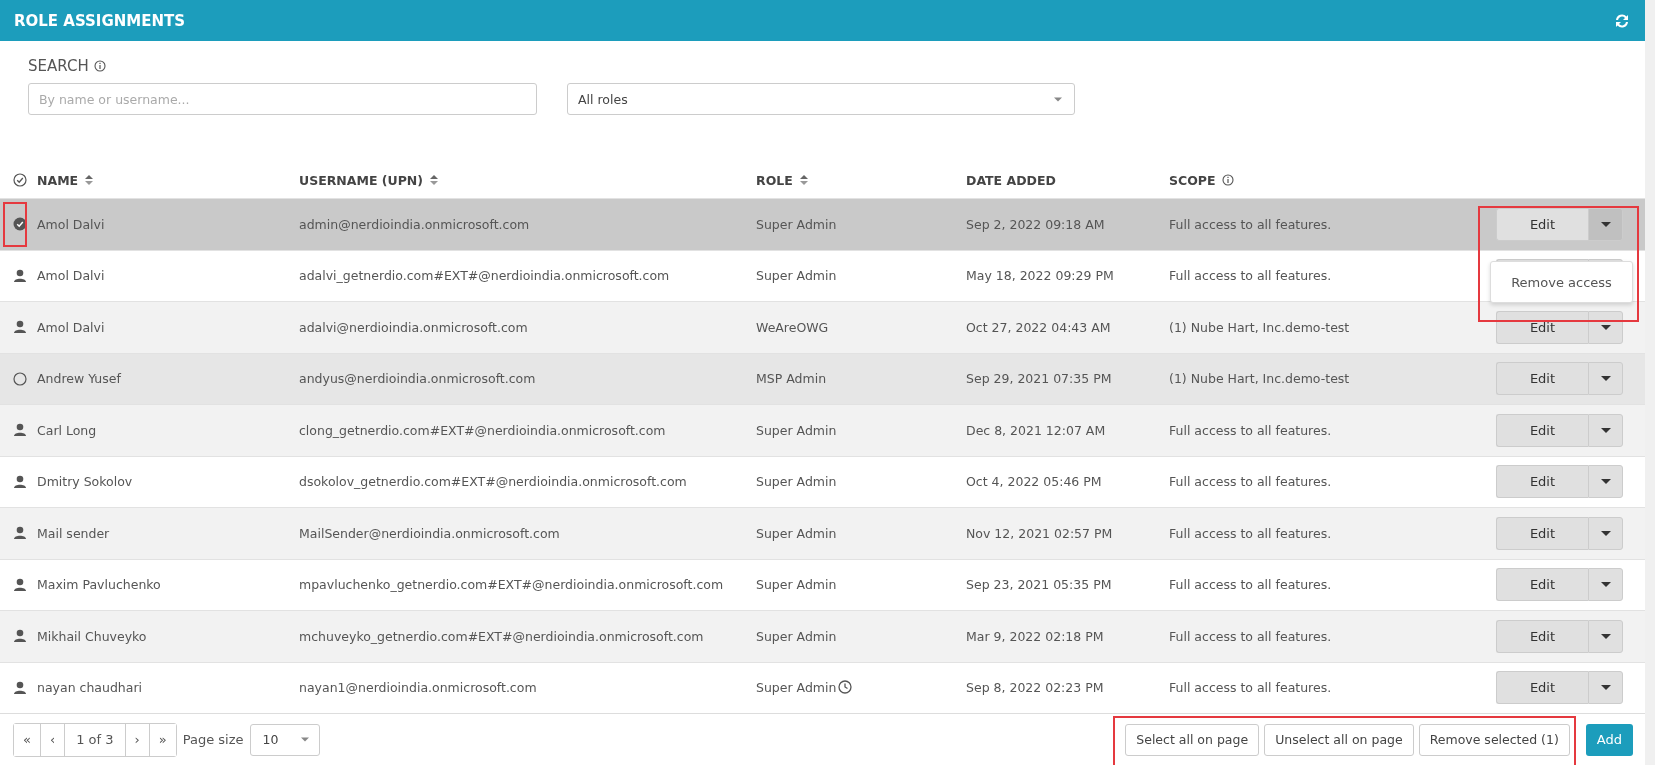  I want to click on table-cell-text: adalvi@nerdioindia.onmicrosoft.com, so click(414, 327).